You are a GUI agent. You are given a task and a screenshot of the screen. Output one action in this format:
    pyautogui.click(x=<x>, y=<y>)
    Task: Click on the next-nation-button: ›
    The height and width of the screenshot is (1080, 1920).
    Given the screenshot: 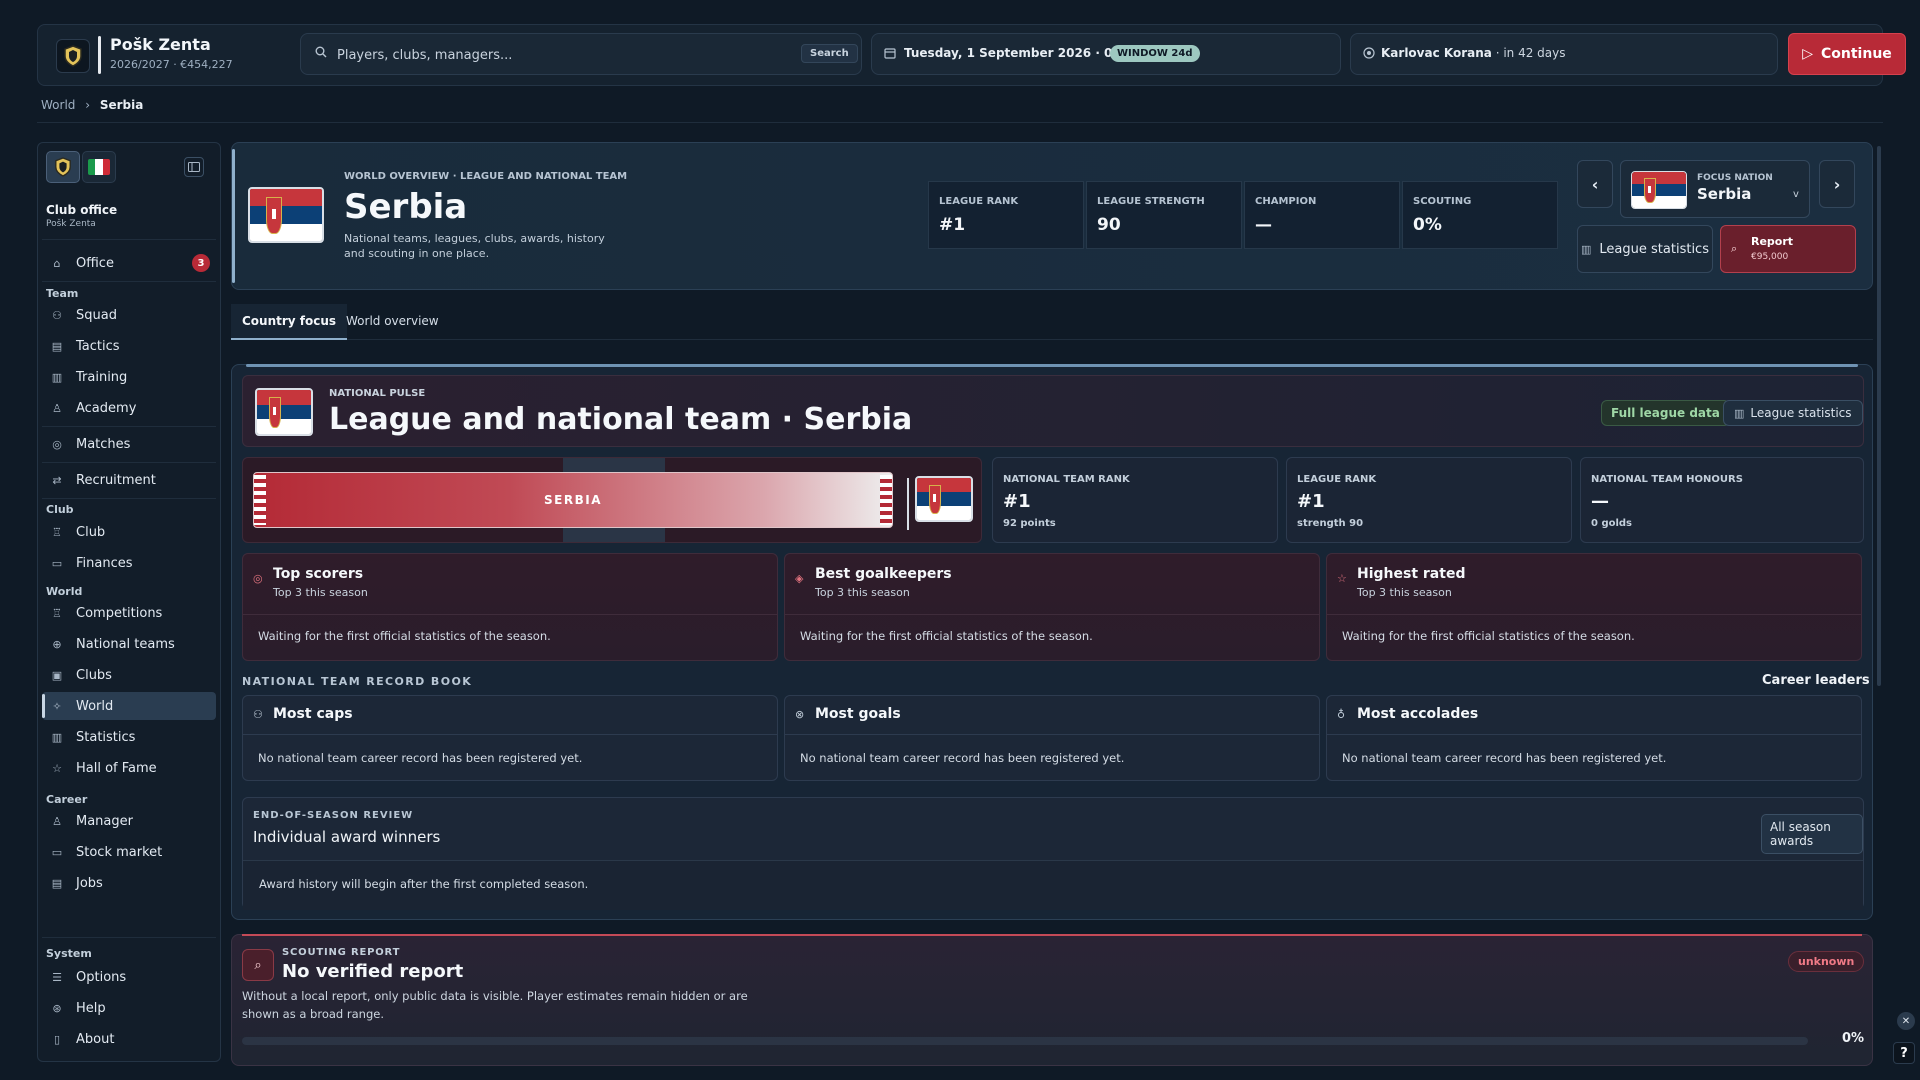 What is the action you would take?
    pyautogui.click(x=1837, y=184)
    